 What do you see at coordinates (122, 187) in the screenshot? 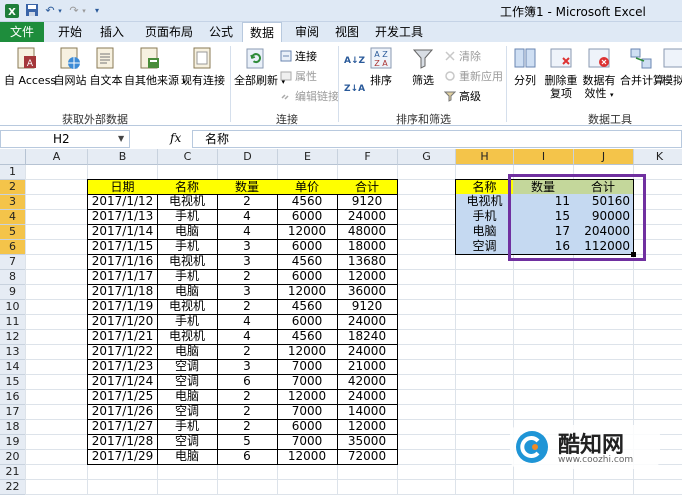
I see `main-table-header: 日期` at bounding box center [122, 187].